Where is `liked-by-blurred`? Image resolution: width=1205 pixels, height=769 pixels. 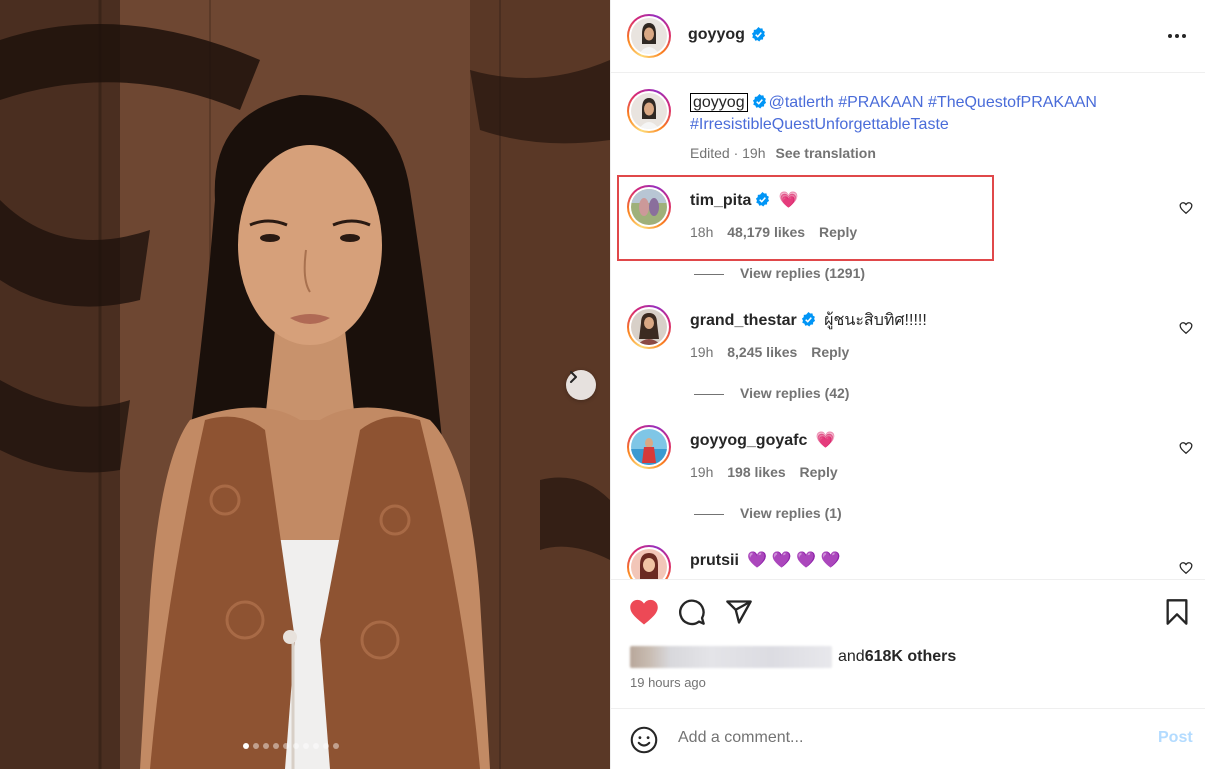 liked-by-blurred is located at coordinates (731, 657).